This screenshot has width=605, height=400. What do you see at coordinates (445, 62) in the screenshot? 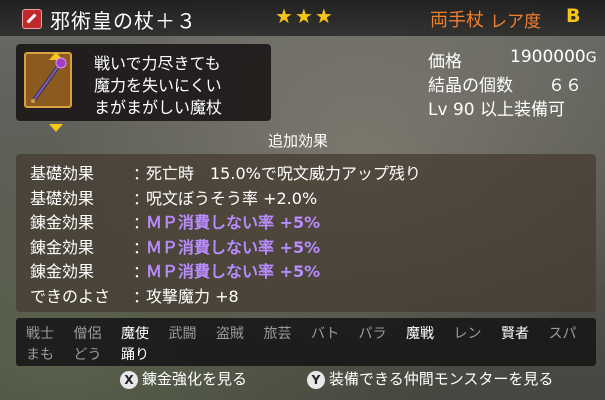
I see `price-label: 価格` at bounding box center [445, 62].